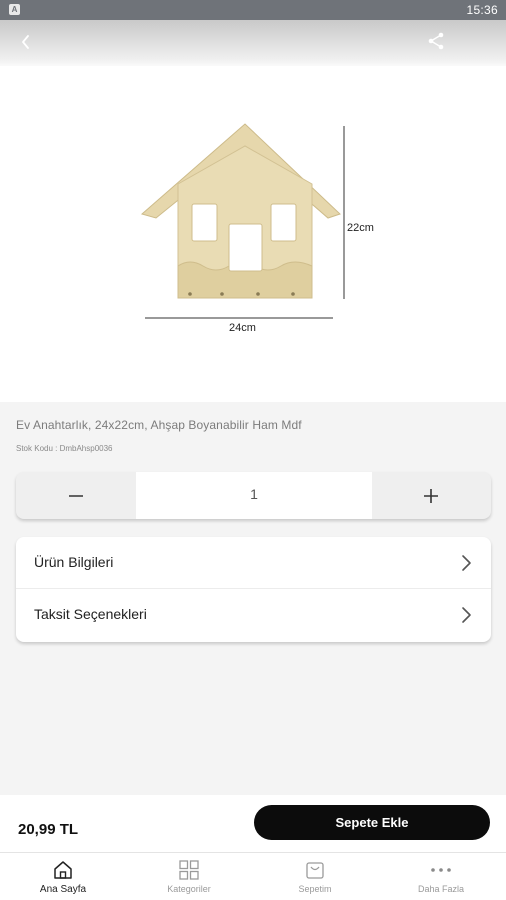  I want to click on width-dimension-label: 24cm, so click(242, 328).